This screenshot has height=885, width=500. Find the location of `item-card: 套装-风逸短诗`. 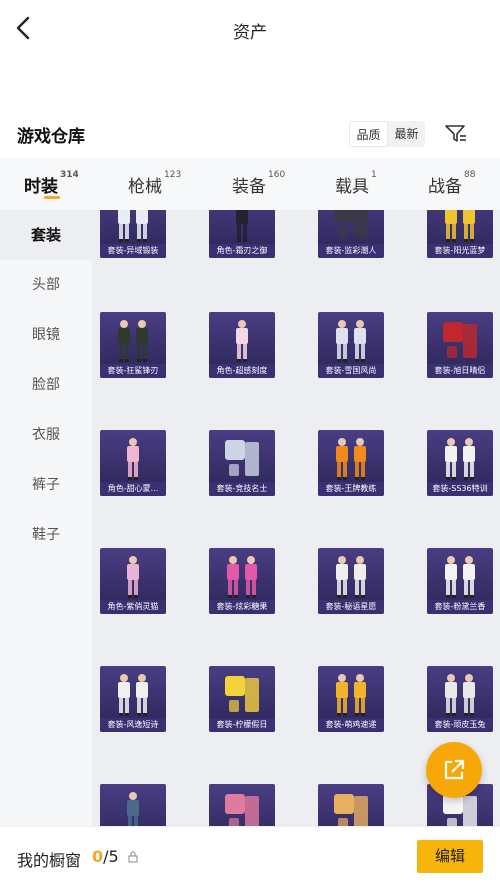

item-card: 套装-风逸短诗 is located at coordinates (133, 699).